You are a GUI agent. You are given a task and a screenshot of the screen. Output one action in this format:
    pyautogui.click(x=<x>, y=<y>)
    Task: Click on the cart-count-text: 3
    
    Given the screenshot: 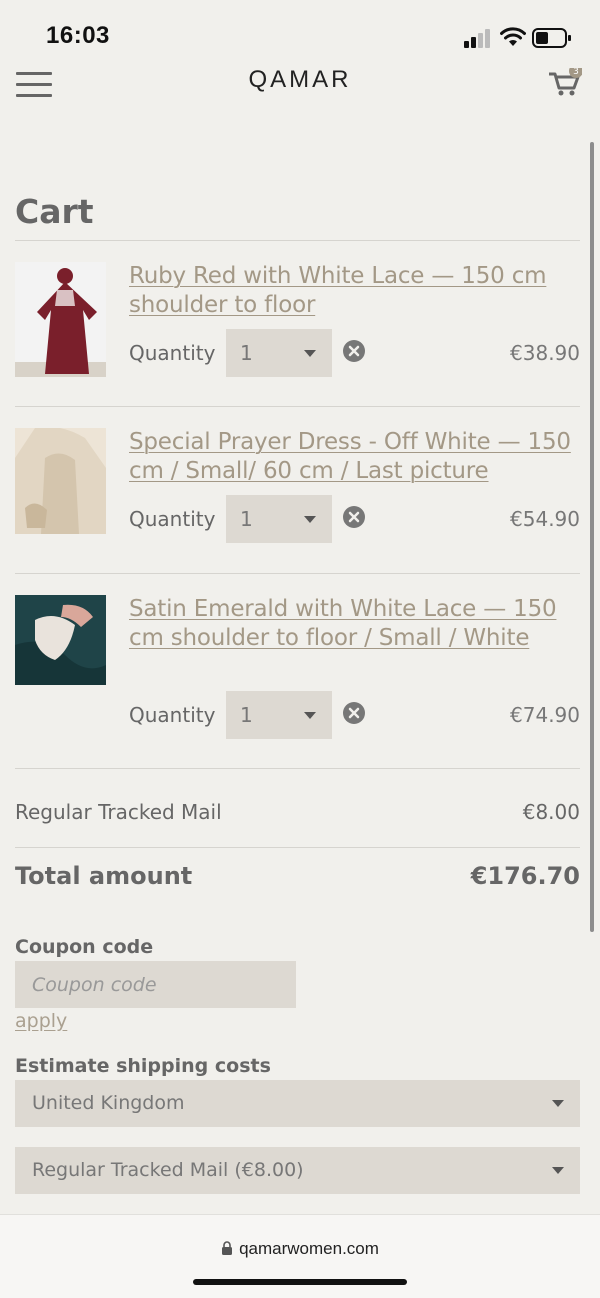 What is the action you would take?
    pyautogui.click(x=576, y=72)
    